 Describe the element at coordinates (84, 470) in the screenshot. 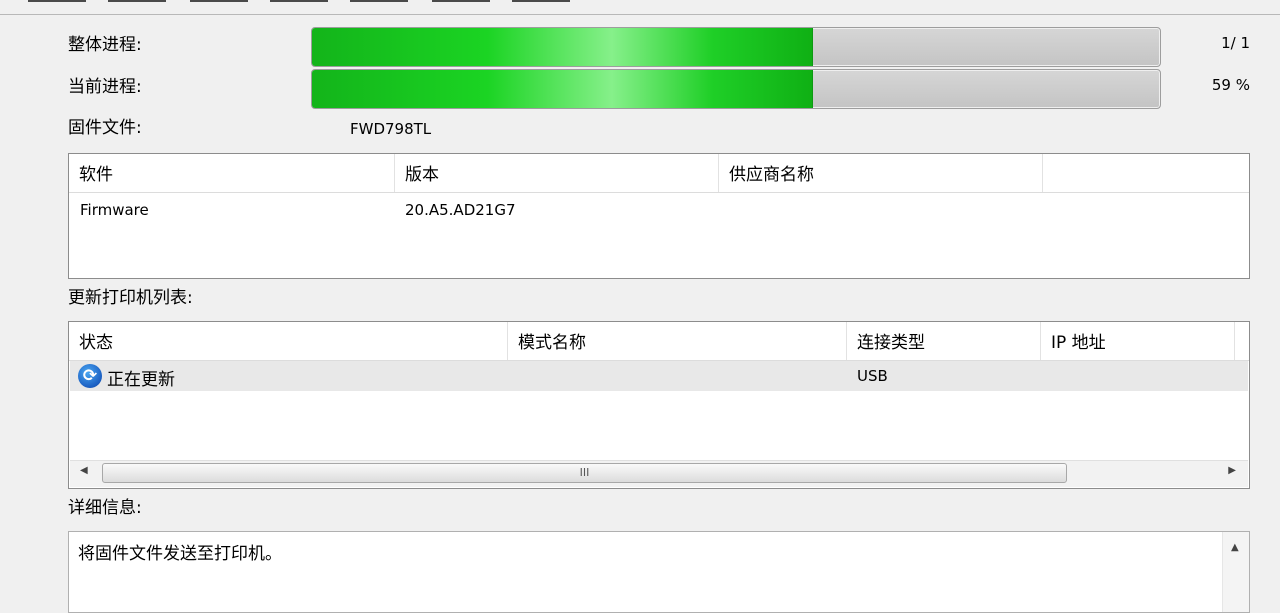

I see `scroll-left-arrow-icon: ◀` at that location.